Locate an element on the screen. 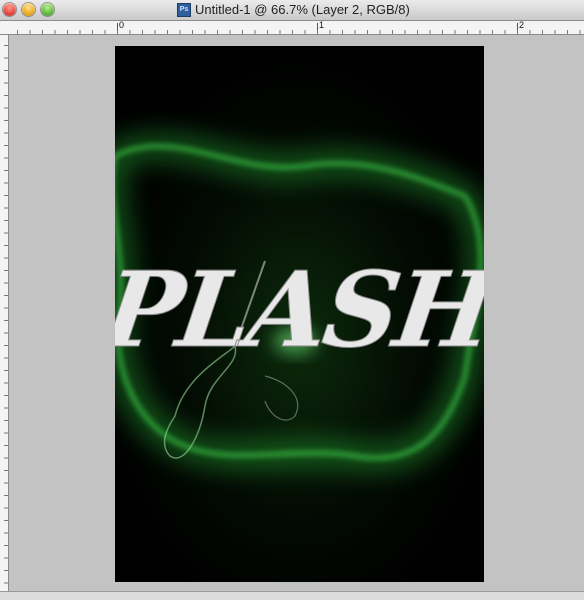 The image size is (584, 600). window-title: Untitled-1 @ 66.7% (Layer 2, RGB/8) is located at coordinates (302, 9).